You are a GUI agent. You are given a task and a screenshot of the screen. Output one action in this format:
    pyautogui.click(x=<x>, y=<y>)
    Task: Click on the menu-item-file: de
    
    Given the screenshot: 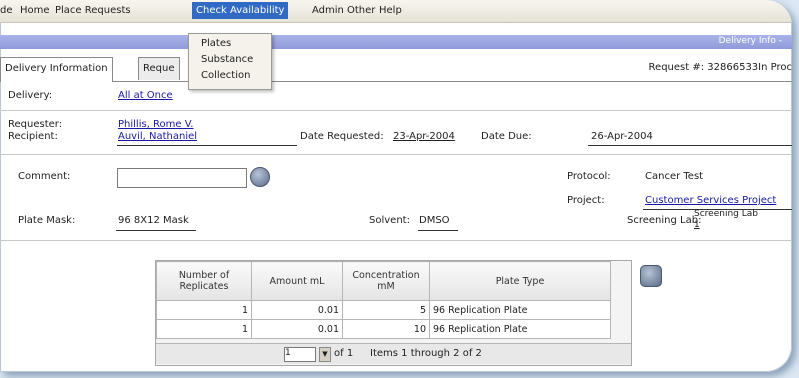 What is the action you would take?
    pyautogui.click(x=6, y=10)
    